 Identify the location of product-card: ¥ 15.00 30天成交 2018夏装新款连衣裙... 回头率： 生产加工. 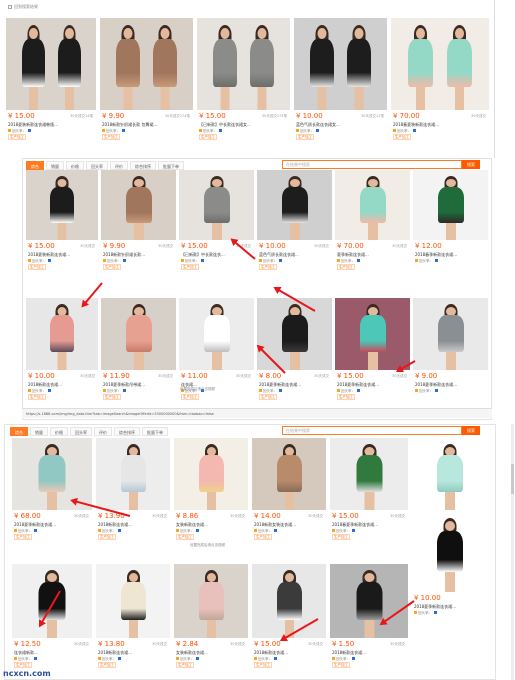
(62, 226).